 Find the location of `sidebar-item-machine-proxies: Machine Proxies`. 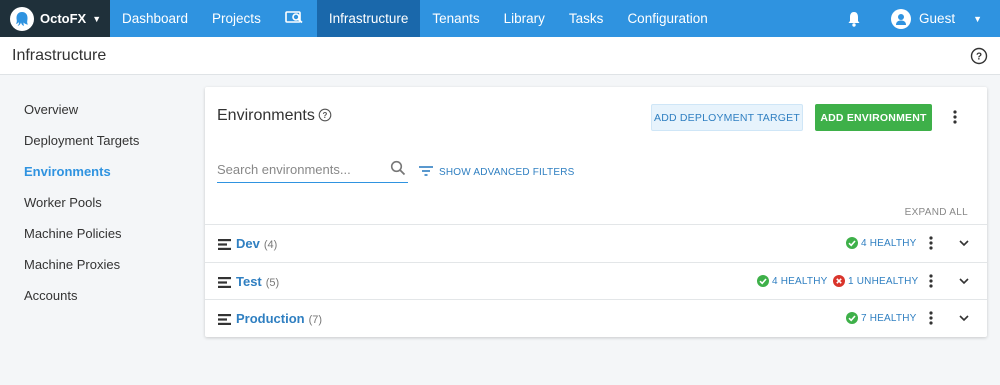

sidebar-item-machine-proxies: Machine Proxies is located at coordinates (100, 267).